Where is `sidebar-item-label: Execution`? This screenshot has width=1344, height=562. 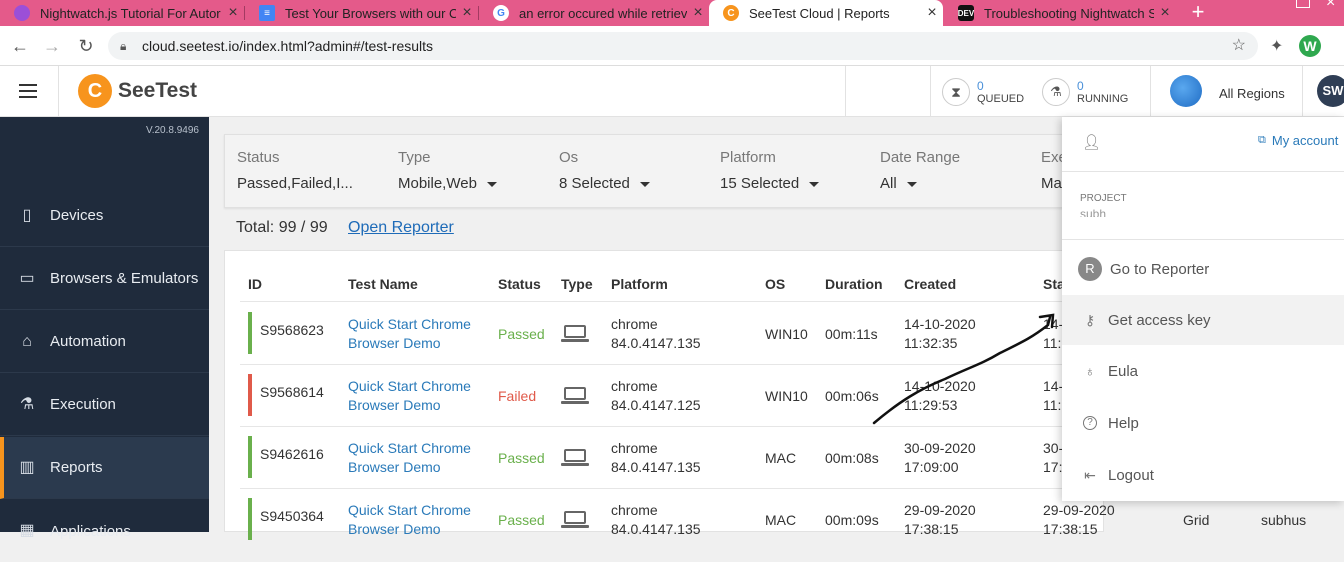 sidebar-item-label: Execution is located at coordinates (83, 404).